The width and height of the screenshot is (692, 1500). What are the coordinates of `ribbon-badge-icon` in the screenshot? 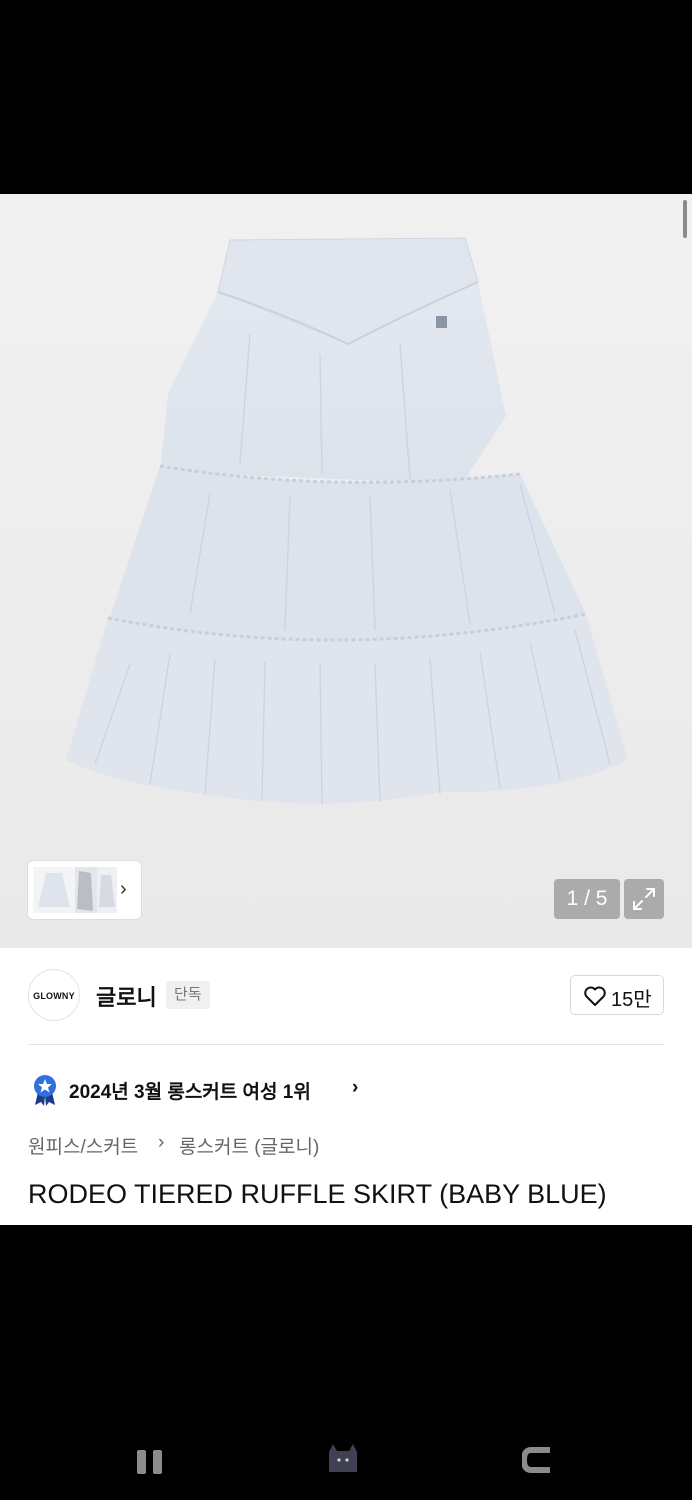 It's located at (45, 1090).